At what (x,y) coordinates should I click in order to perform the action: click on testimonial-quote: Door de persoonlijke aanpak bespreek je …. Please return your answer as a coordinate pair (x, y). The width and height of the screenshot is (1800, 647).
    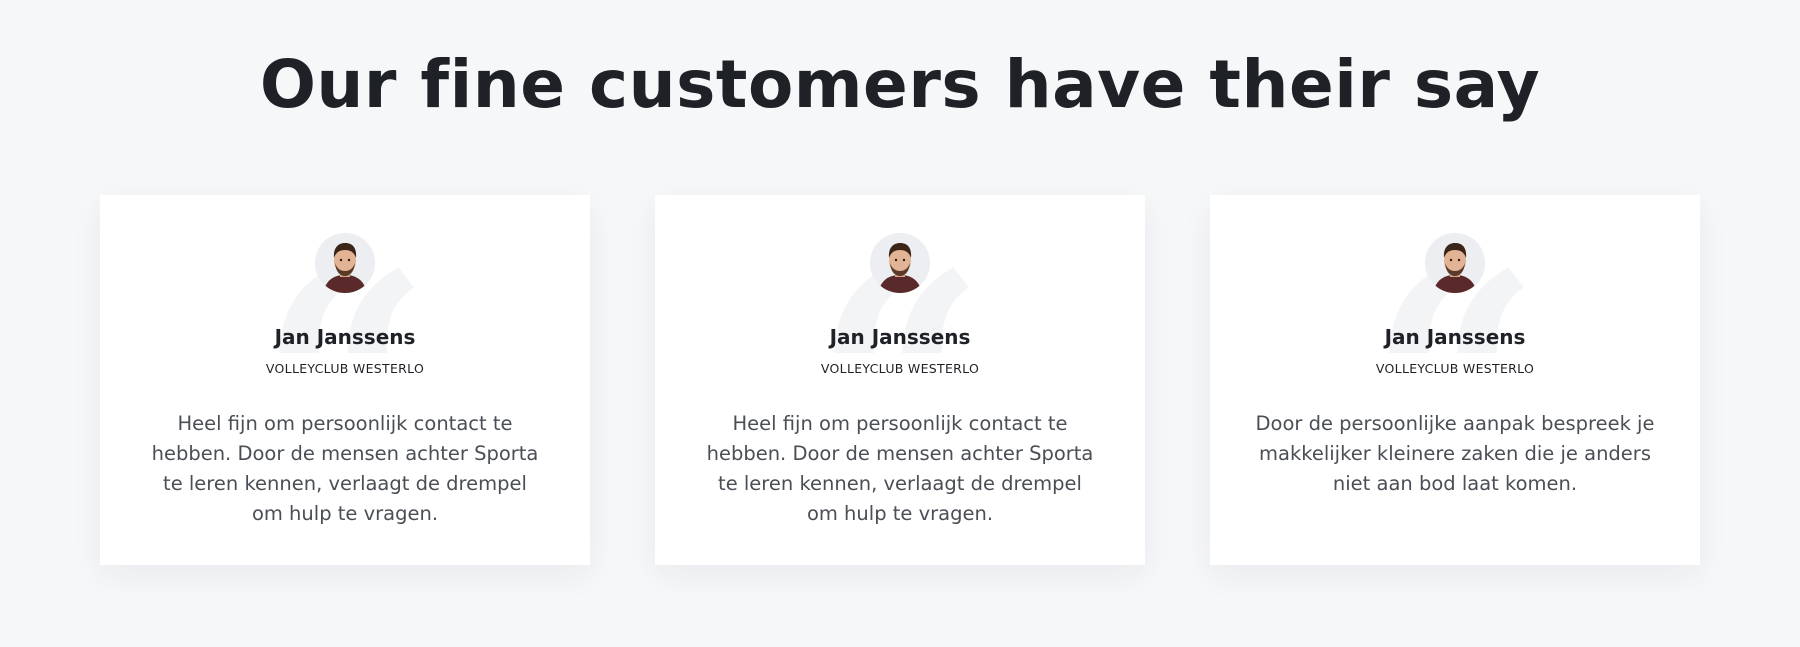
    Looking at the image, I should click on (1455, 453).